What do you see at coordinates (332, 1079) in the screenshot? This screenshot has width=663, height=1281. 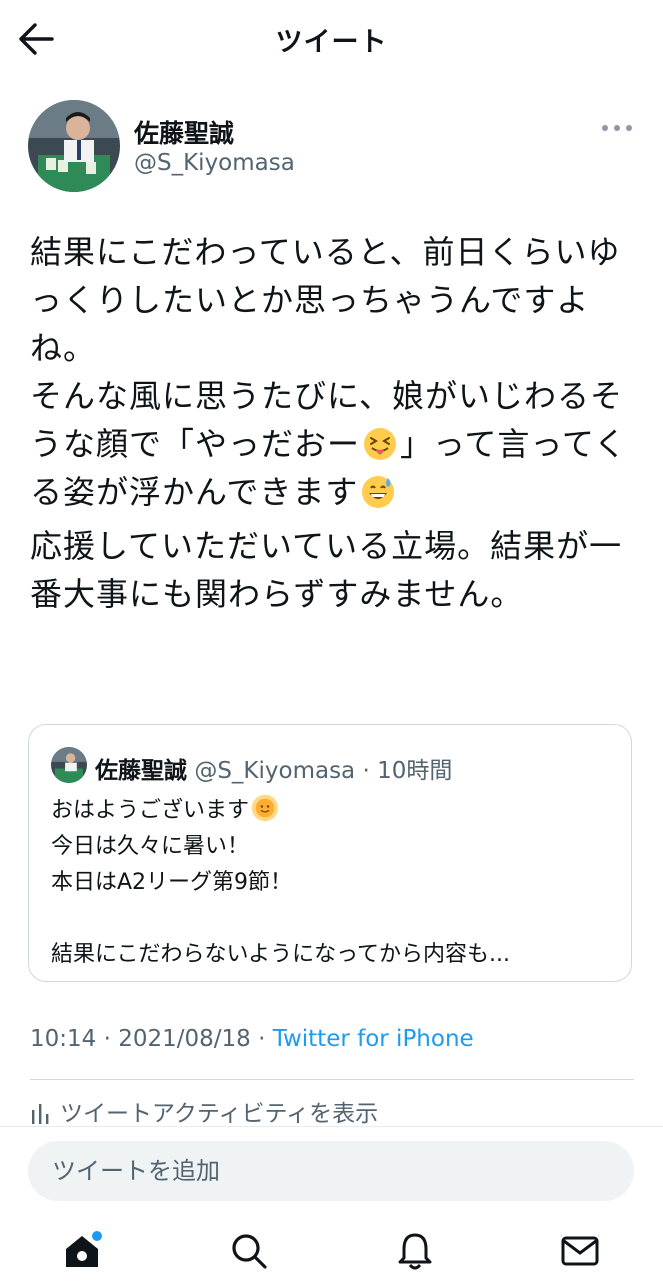 I see `divider` at bounding box center [332, 1079].